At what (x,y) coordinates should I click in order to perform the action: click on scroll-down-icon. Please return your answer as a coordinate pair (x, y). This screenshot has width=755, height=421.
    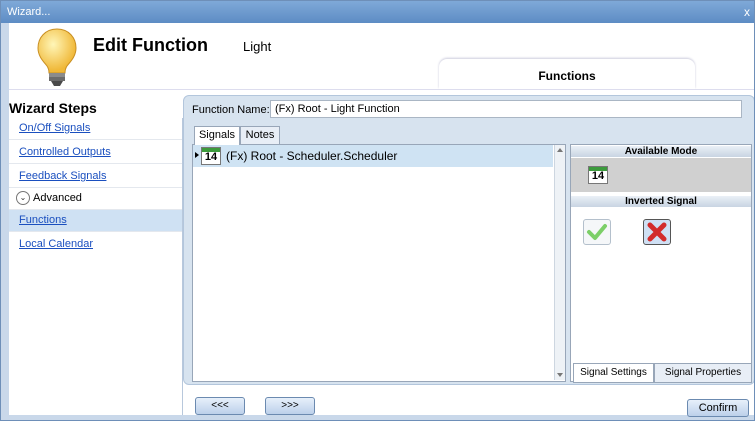
    Looking at the image, I should click on (560, 375).